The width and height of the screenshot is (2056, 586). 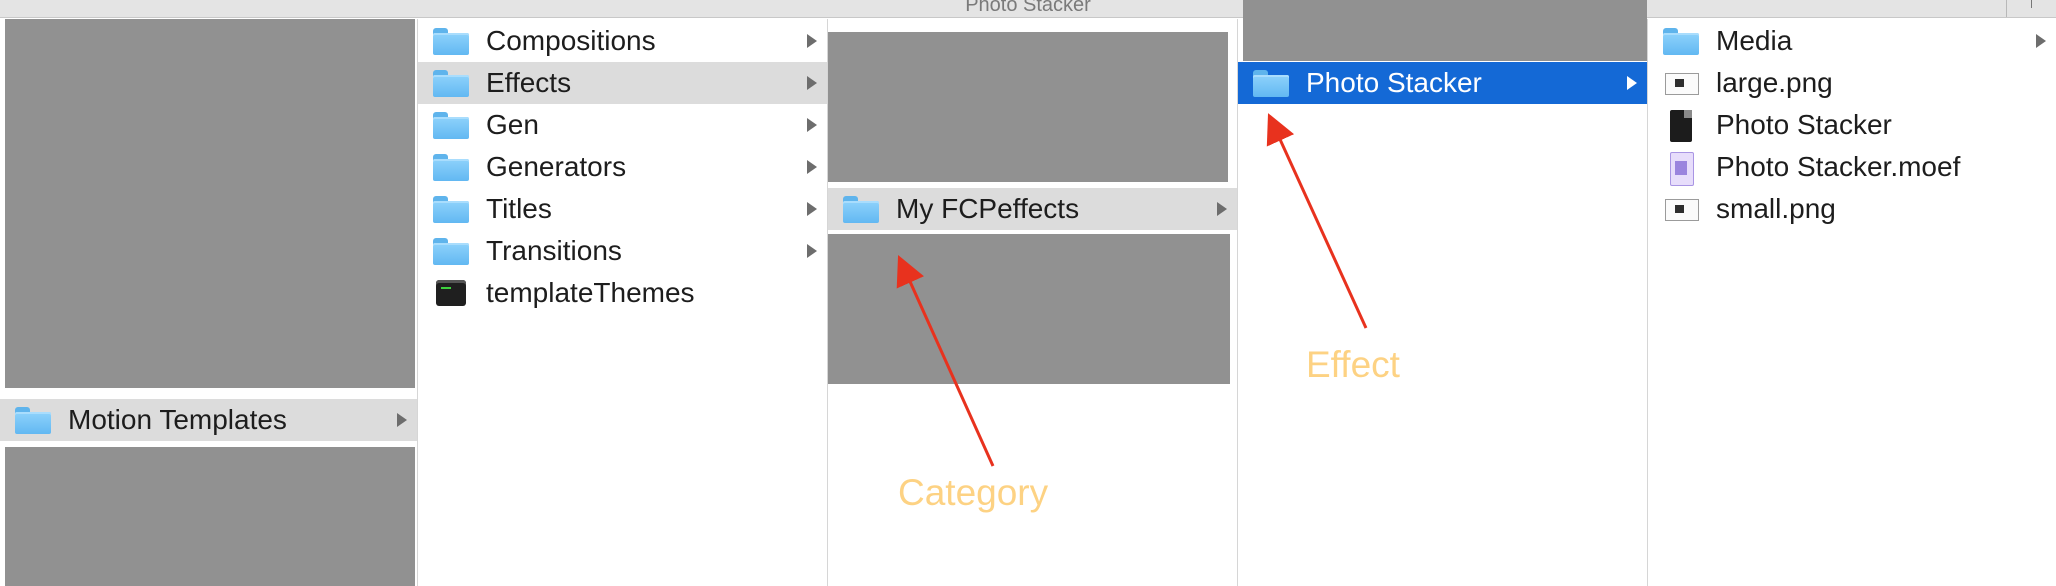 I want to click on annotation-category-label: Category, so click(x=973, y=492).